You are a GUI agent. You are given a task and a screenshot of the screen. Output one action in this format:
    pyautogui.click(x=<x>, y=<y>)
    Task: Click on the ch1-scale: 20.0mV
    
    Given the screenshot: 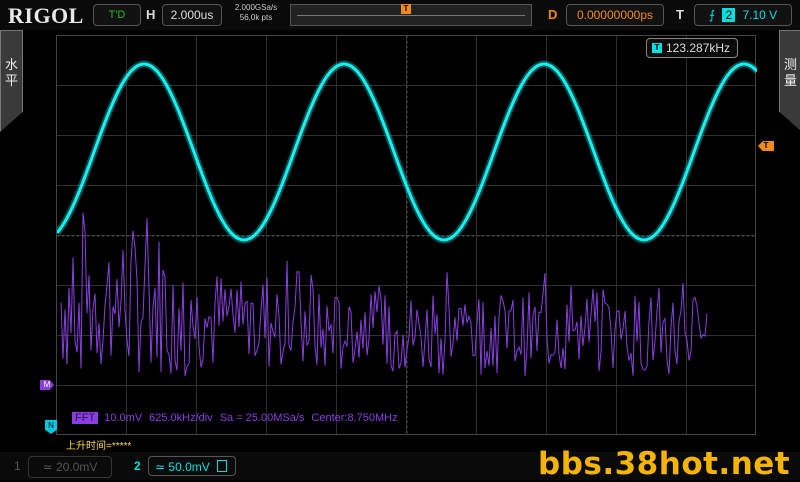 What is the action you would take?
    pyautogui.click(x=77, y=467)
    